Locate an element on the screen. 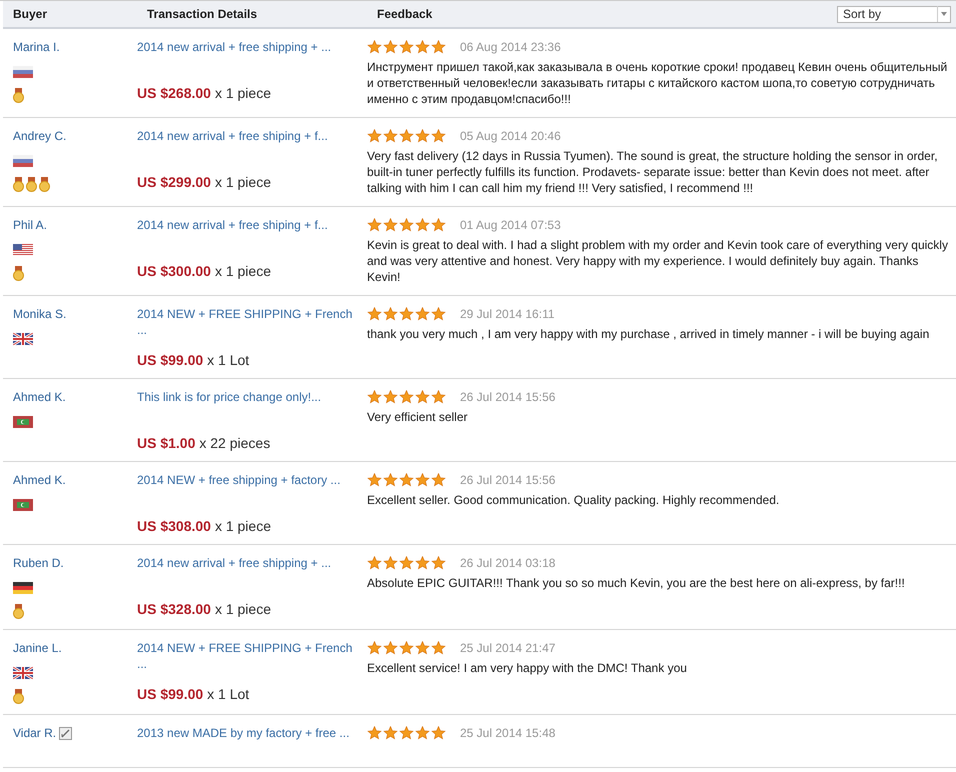 The width and height of the screenshot is (956, 772). feedback-date: 25 Jul 2014 15:48 is located at coordinates (508, 733).